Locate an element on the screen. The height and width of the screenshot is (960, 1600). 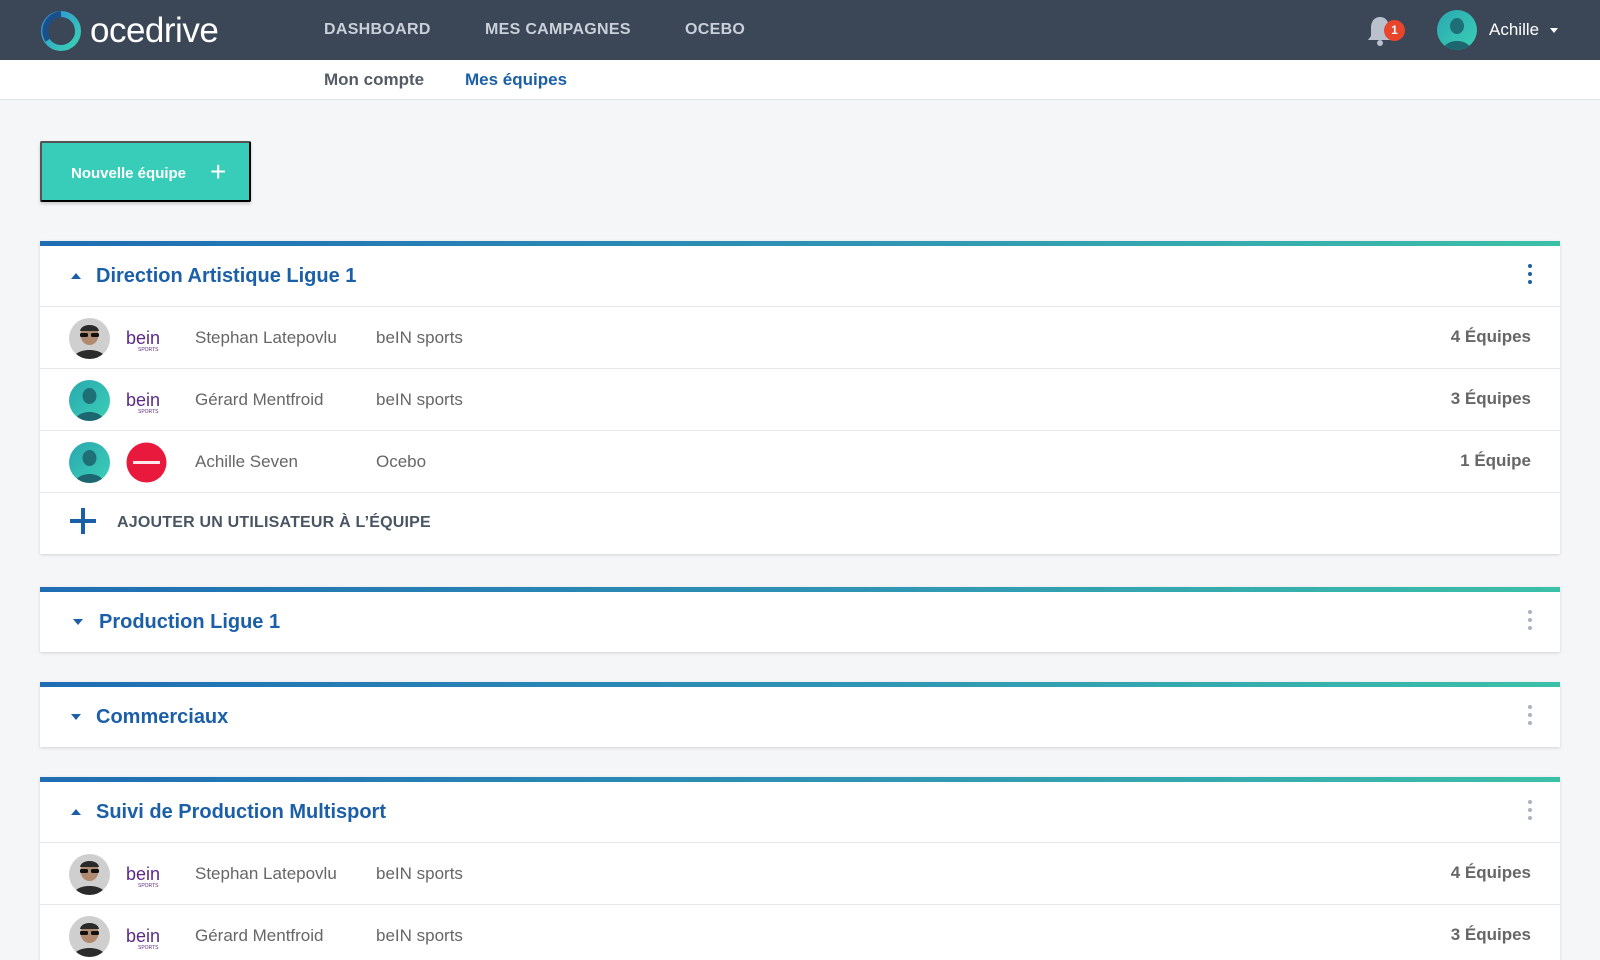
team-card-production-ligue-1: Production Ligue 1 is located at coordinates (800, 619).